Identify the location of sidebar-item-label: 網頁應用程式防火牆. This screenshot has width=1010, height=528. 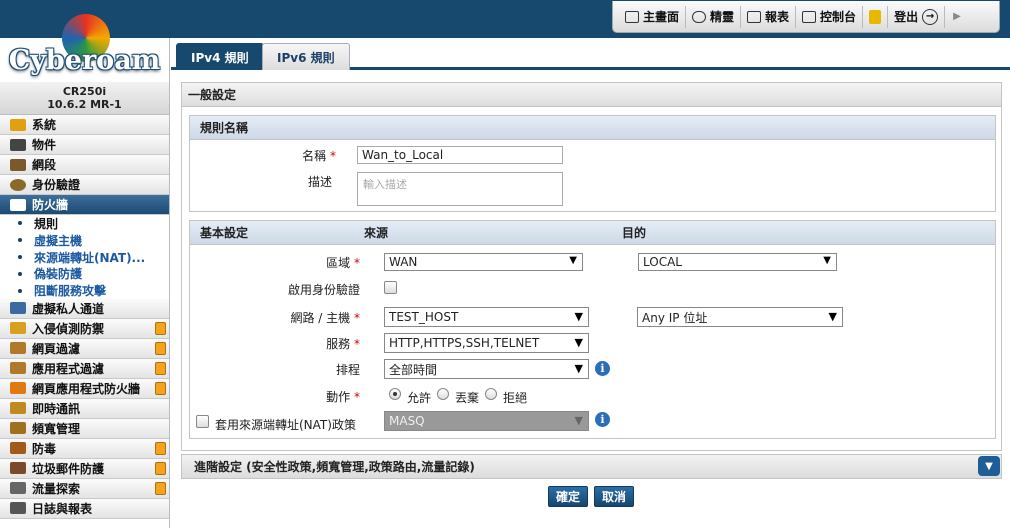
(86, 388).